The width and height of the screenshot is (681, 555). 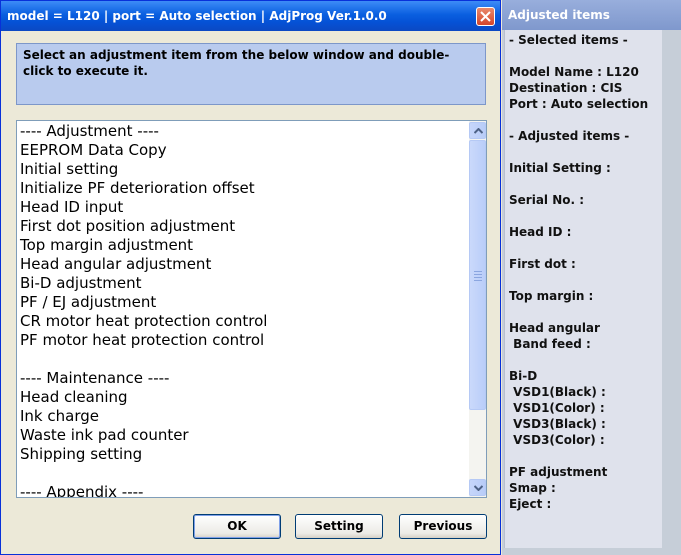 I want to click on list-item: Bi-D adjustment, so click(x=244, y=283).